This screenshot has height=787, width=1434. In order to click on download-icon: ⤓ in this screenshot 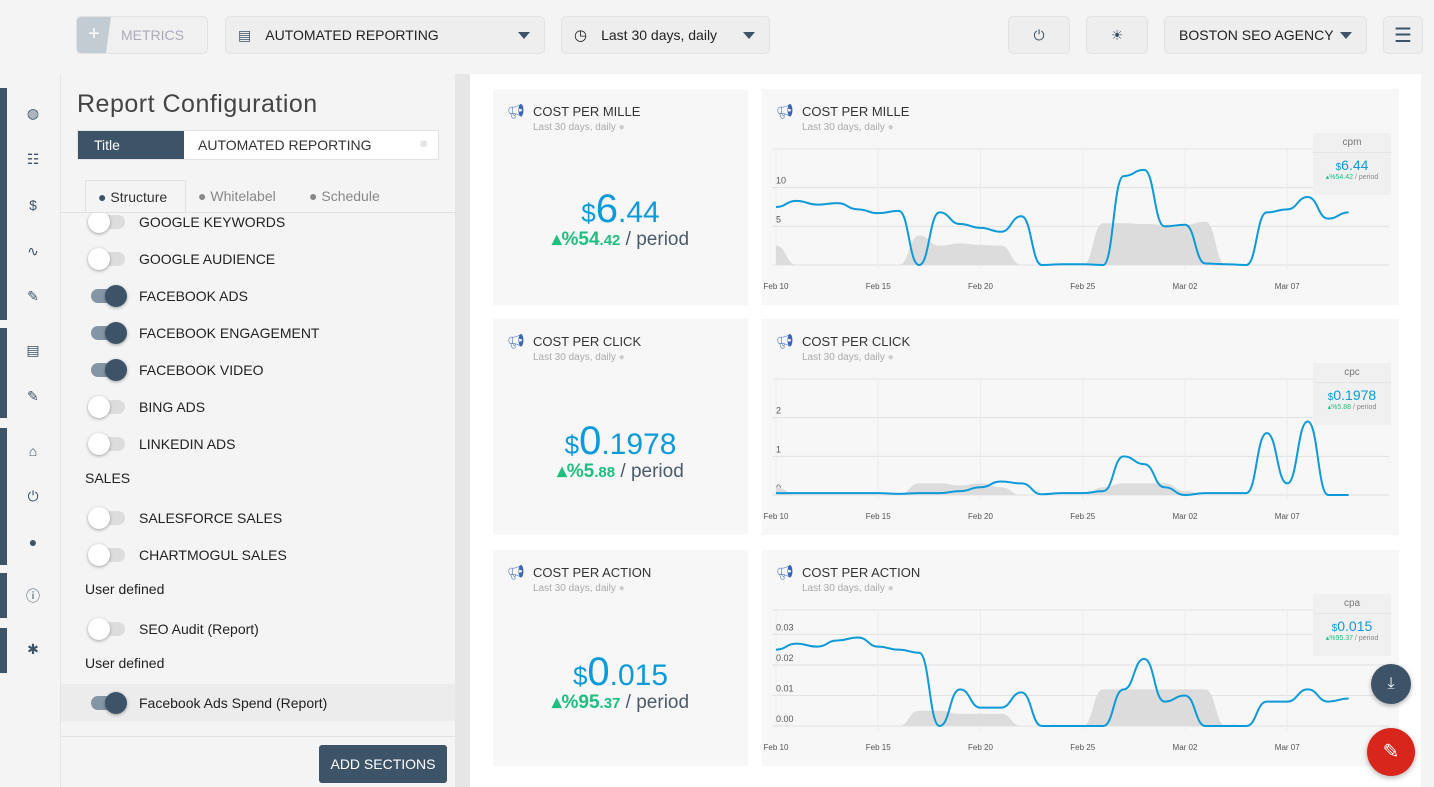, I will do `click(1391, 683)`.